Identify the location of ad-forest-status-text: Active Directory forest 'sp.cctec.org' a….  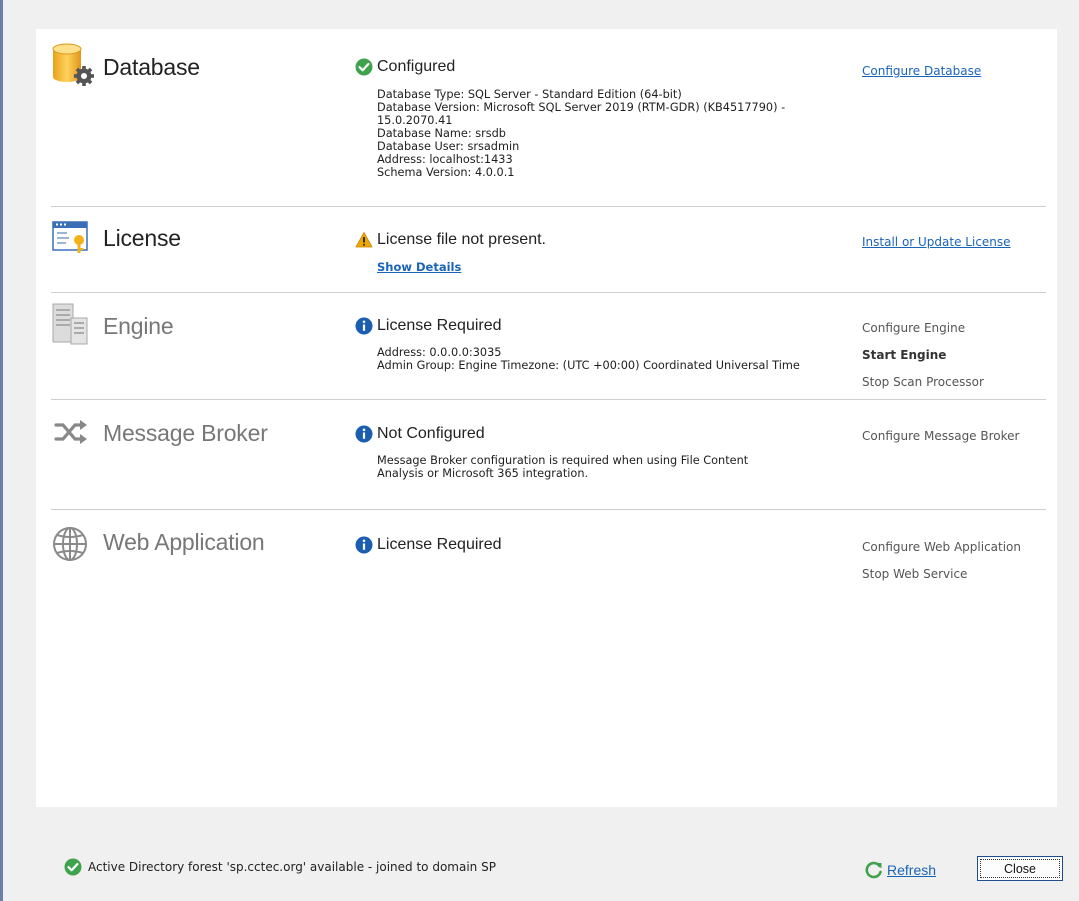
(292, 867).